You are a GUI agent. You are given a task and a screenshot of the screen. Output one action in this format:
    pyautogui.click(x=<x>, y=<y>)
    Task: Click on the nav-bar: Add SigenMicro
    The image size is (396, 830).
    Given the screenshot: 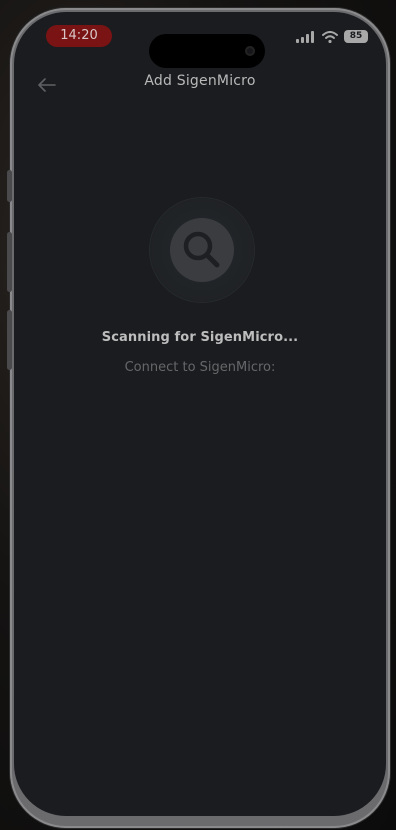 What is the action you would take?
    pyautogui.click(x=200, y=85)
    